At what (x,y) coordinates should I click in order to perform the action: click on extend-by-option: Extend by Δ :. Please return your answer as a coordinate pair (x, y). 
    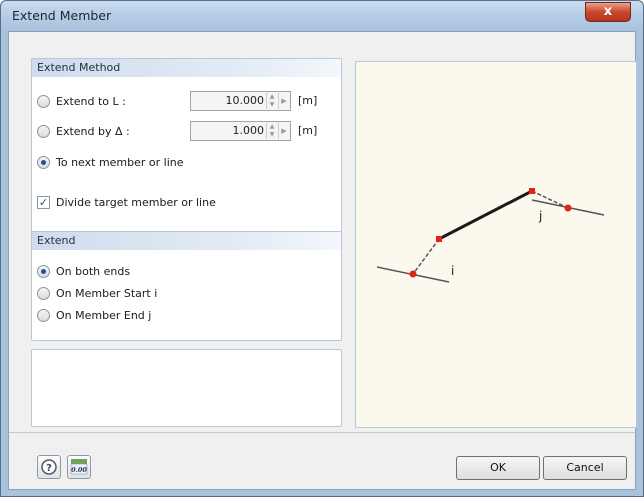
    Looking at the image, I should click on (83, 131).